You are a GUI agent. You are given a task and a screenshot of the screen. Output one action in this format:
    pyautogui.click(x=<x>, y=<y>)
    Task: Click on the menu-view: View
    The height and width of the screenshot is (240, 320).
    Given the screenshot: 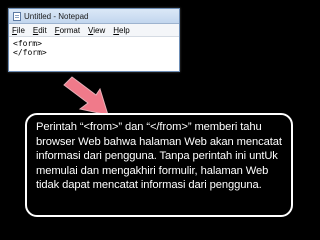 What is the action you would take?
    pyautogui.click(x=96, y=30)
    